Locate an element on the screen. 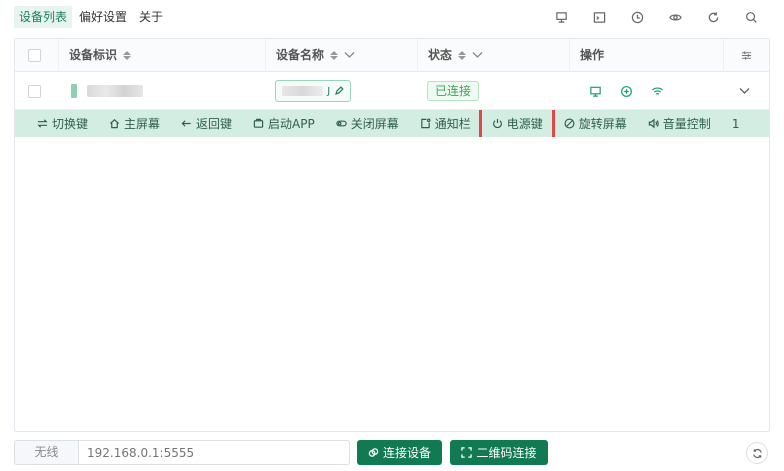 Image resolution: width=784 pixels, height=471 pixels. mirror-screen-icon is located at coordinates (595, 91).